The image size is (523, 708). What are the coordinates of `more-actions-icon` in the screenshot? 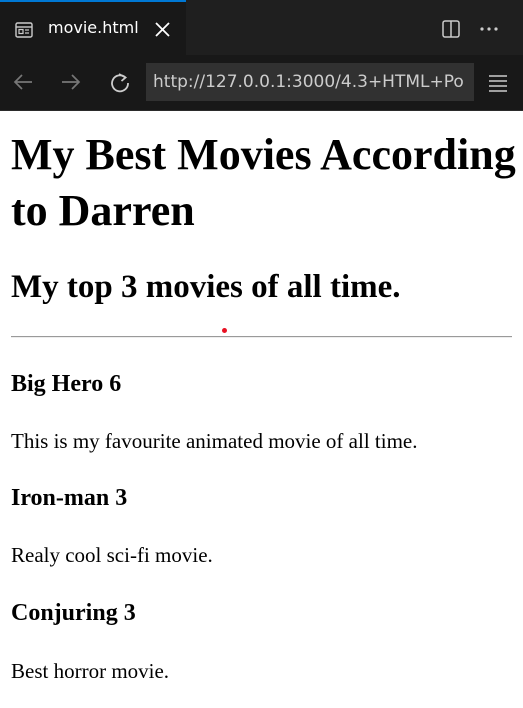 It's located at (489, 29).